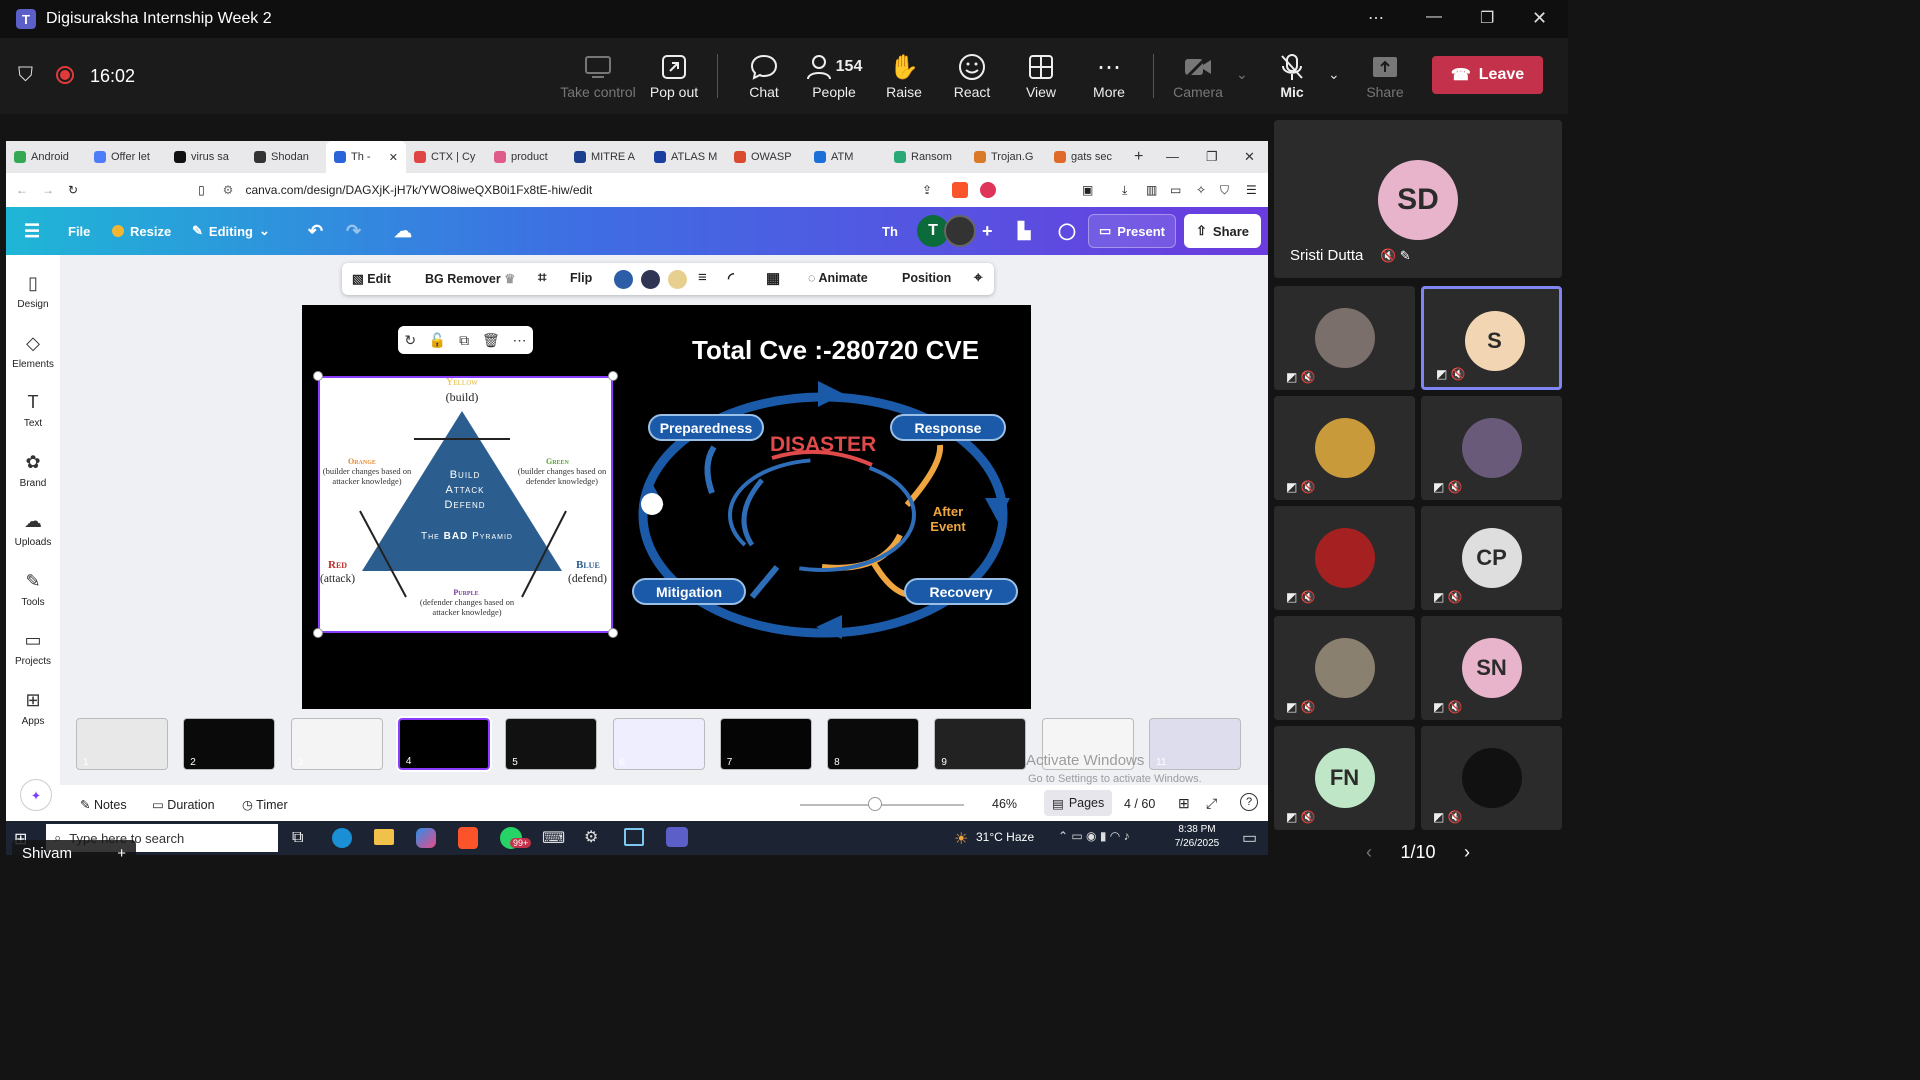 The height and width of the screenshot is (1080, 1920). Describe the element at coordinates (410, 340) in the screenshot. I see `refresh-icon: ↻` at that location.